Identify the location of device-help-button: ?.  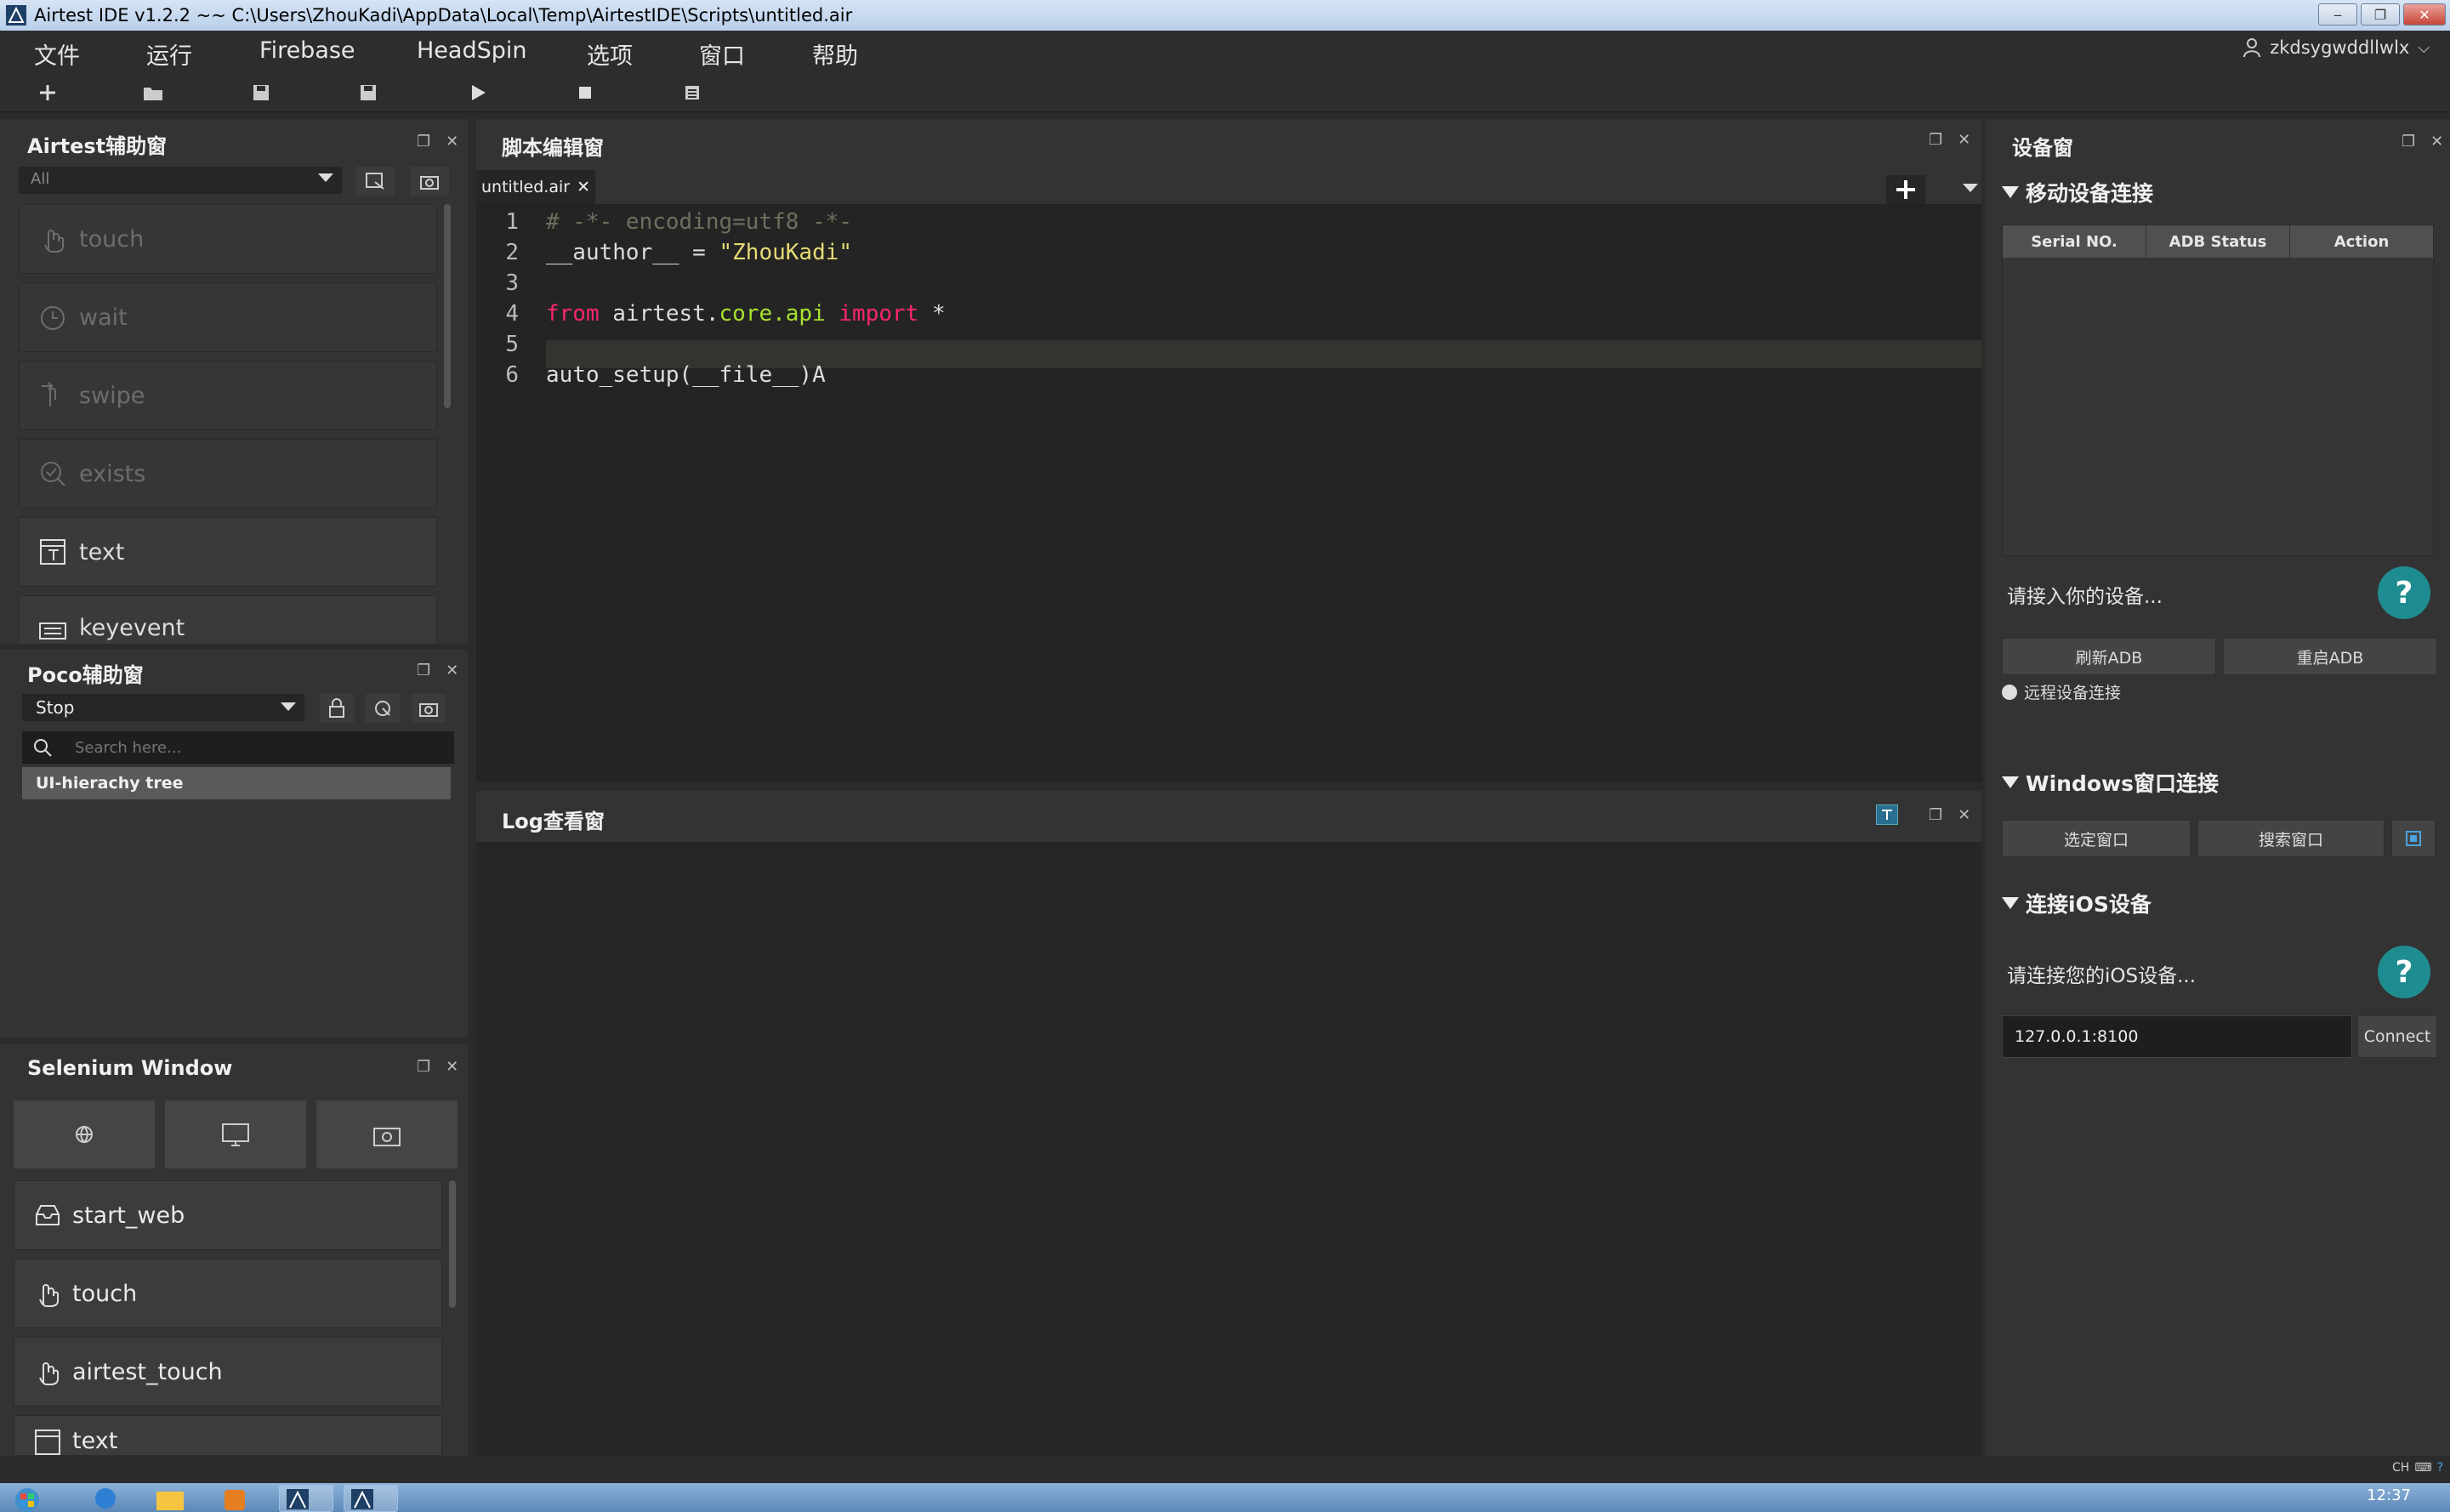
(2404, 592).